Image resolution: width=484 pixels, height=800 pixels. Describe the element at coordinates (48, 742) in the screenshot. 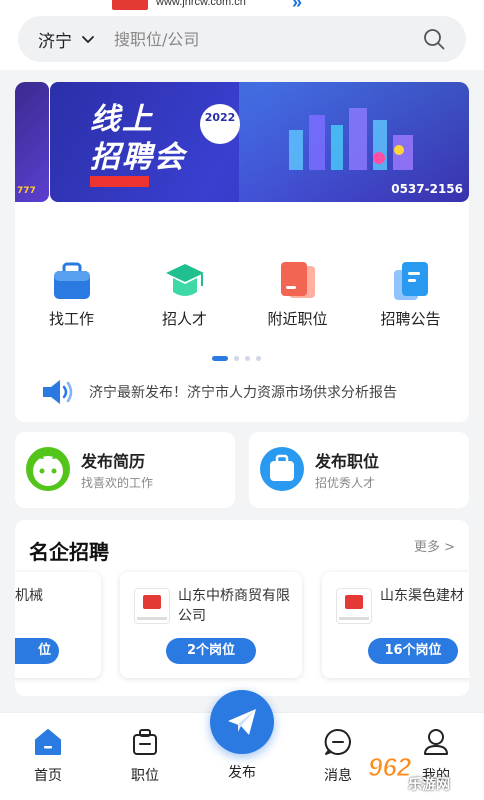

I see `home-icon` at that location.